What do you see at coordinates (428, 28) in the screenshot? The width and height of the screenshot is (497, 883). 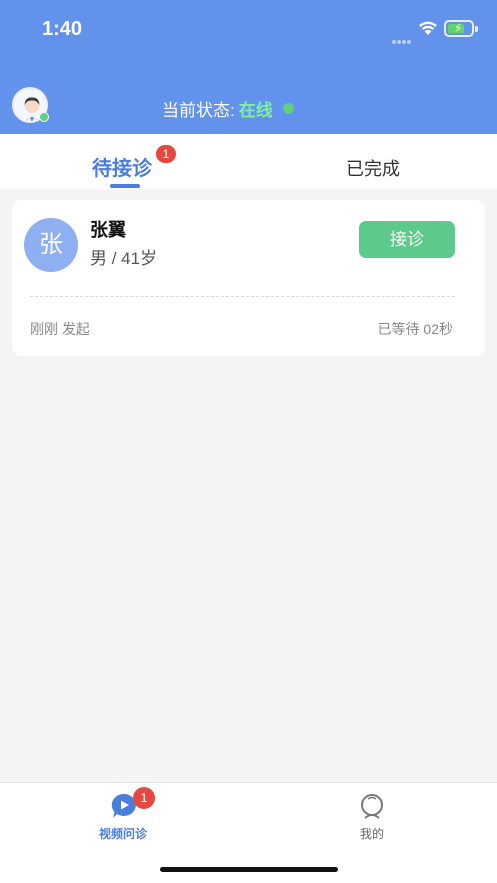 I see `wifi-icon` at bounding box center [428, 28].